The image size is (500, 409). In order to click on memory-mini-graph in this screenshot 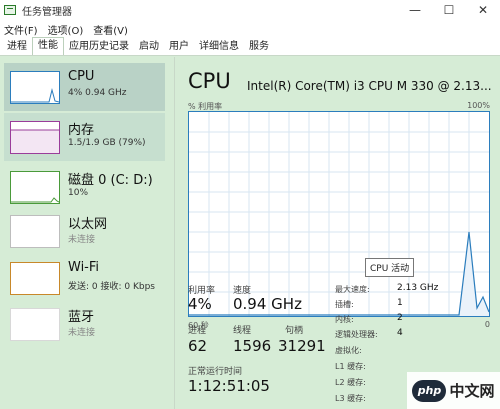, I will do `click(35, 137)`.